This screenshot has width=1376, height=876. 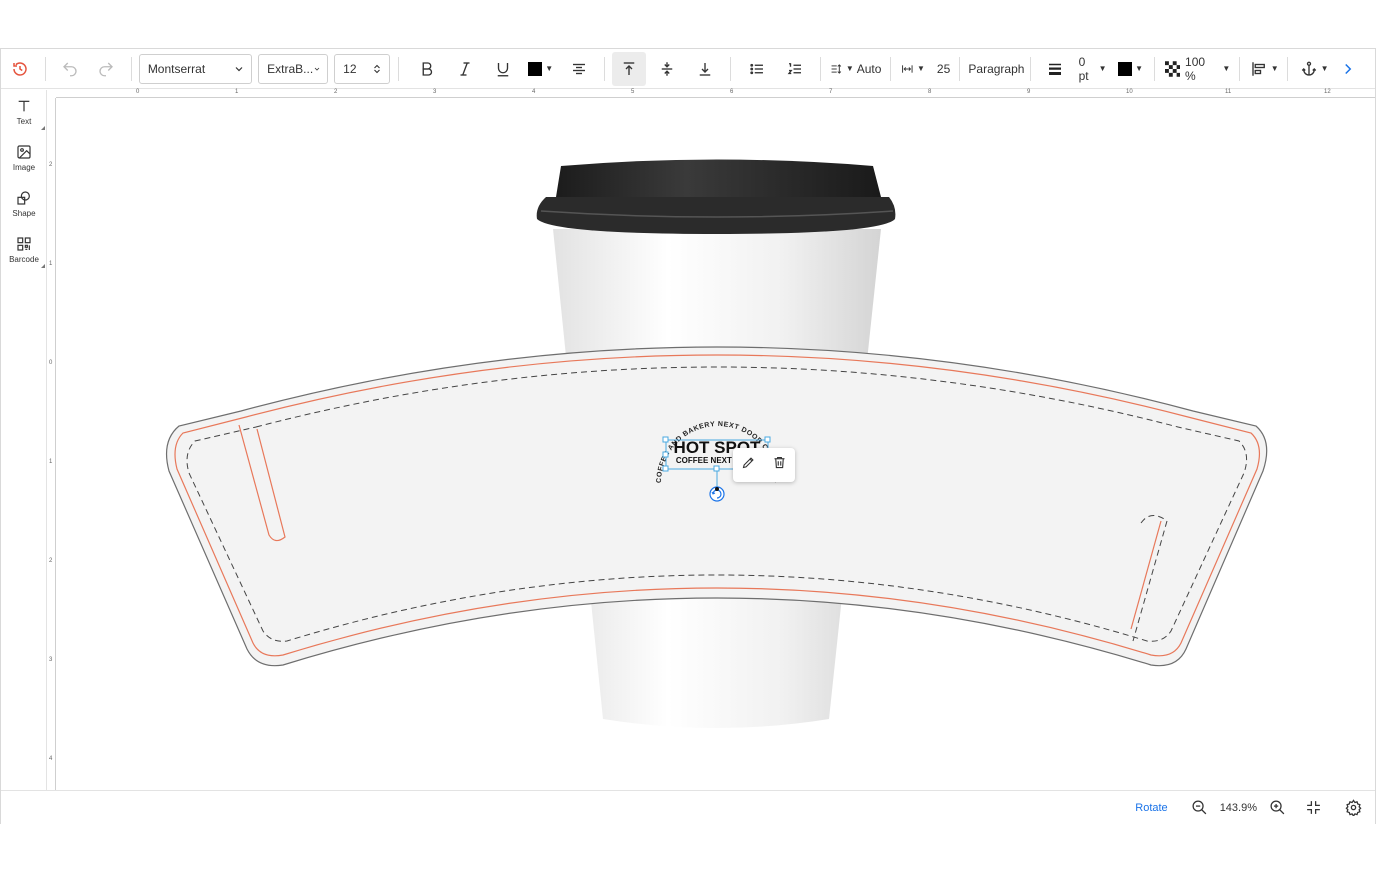 I want to click on horizontal-ruler: 0 1 2 3 4 5 6 7 8 9 10 11 12, so click(x=715, y=93).